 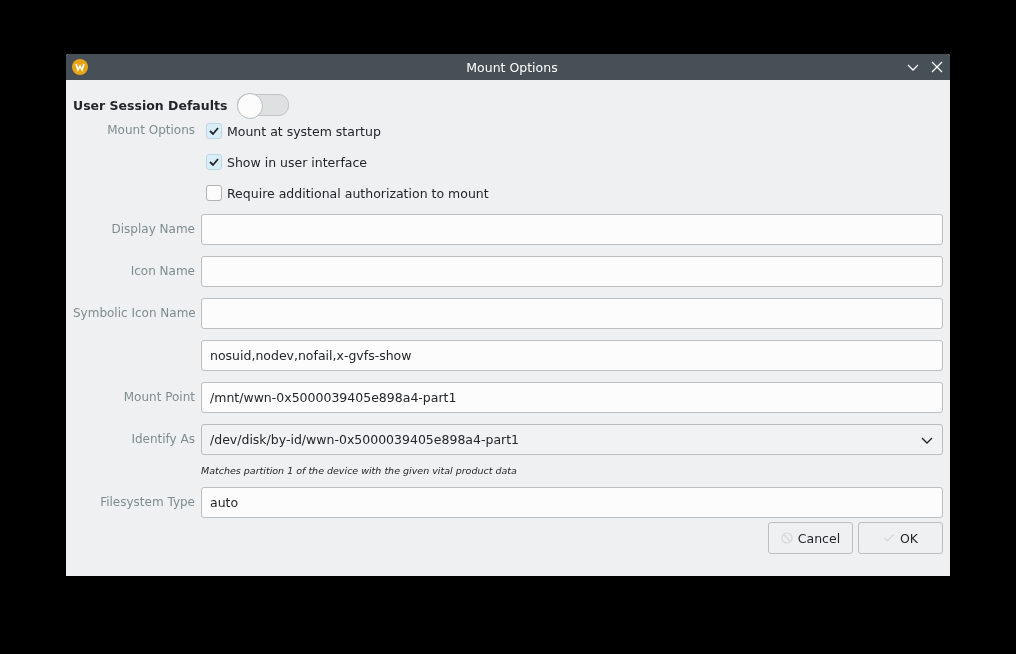 What do you see at coordinates (786, 538) in the screenshot?
I see `cancel-icon` at bounding box center [786, 538].